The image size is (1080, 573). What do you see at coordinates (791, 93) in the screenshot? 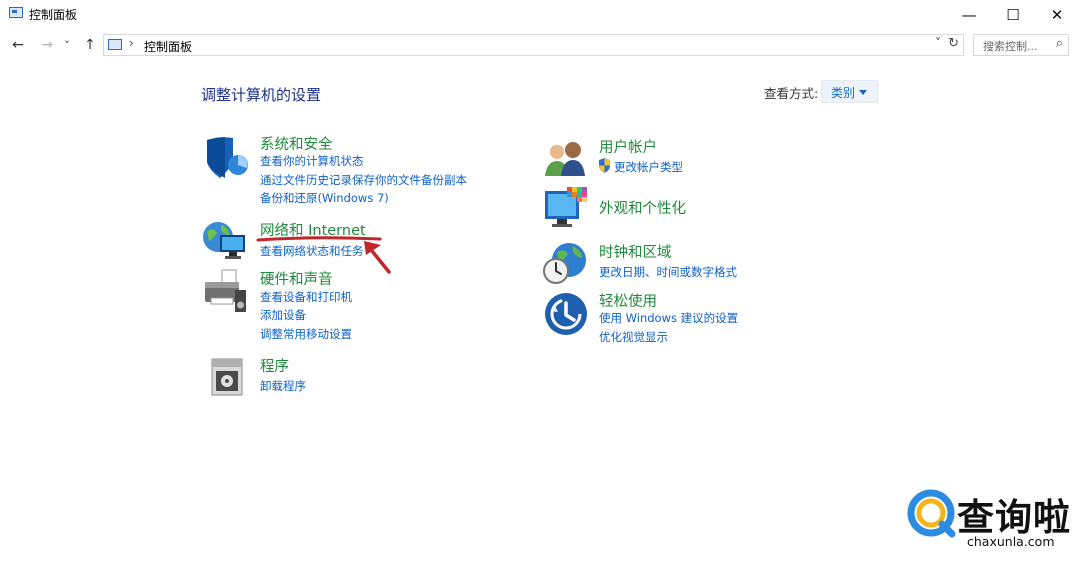
I see `view-by-label: 查看方式:` at bounding box center [791, 93].